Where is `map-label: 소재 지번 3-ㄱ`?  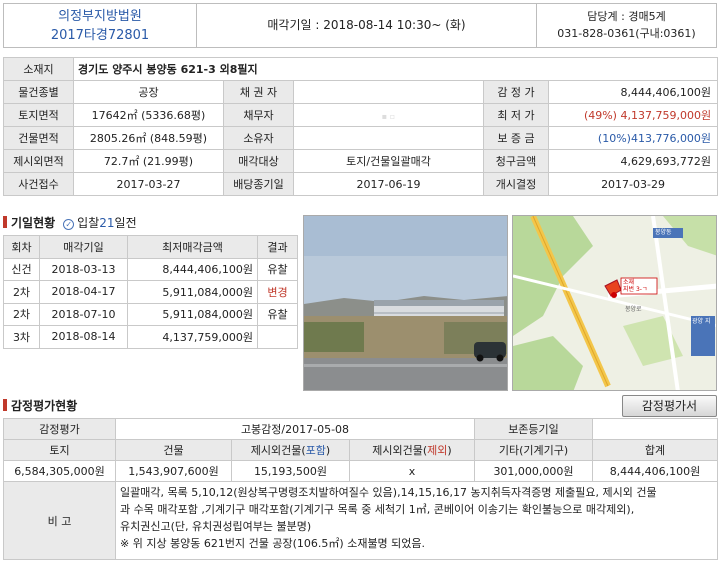
map-label: 소재 지번 3-ㄱ is located at coordinates (635, 286).